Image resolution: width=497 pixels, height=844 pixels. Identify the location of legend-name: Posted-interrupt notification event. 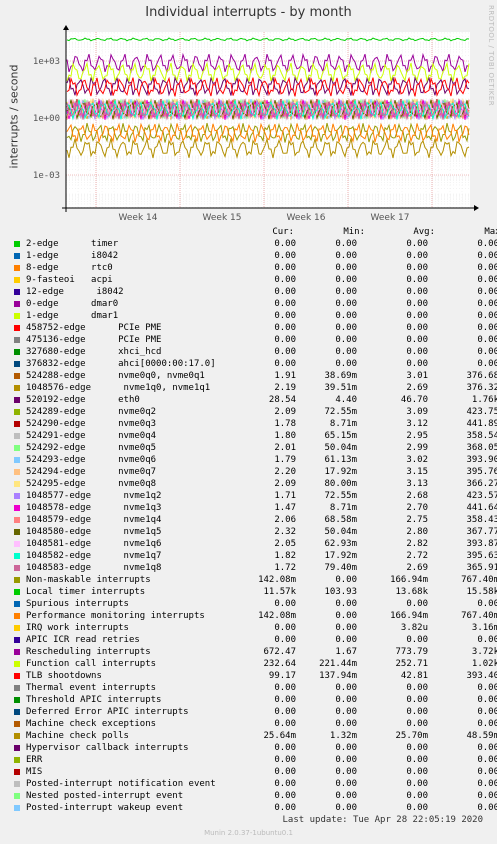
(121, 784).